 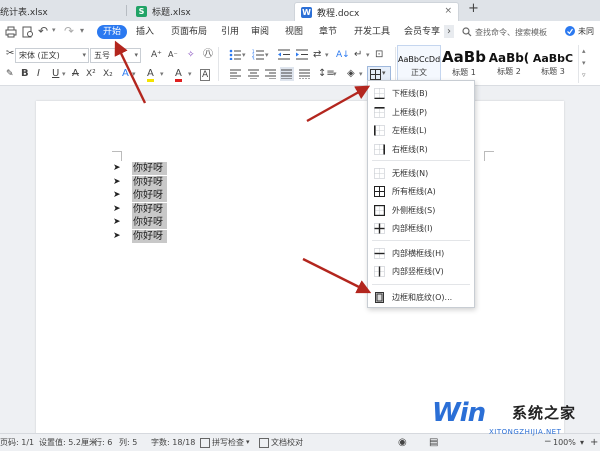 I want to click on border-menu-item: 右框线(R), so click(x=421, y=149).